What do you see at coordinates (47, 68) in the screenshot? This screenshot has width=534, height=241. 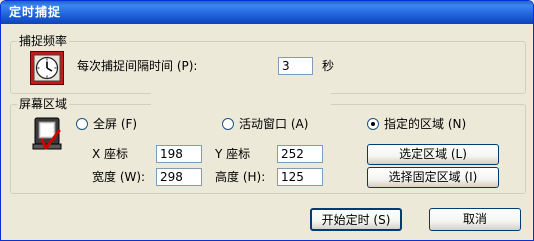 I see `clock-icon` at bounding box center [47, 68].